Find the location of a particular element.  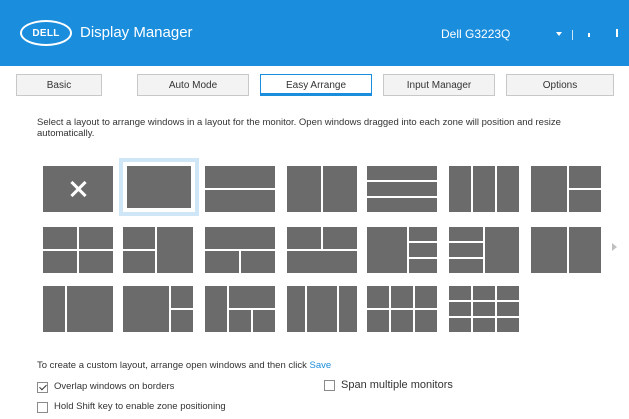

scroll-right-icon is located at coordinates (615, 247).